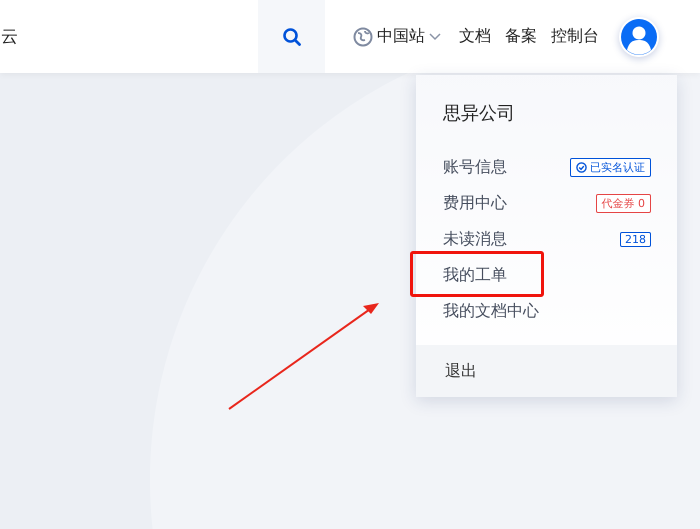 This screenshot has width=700, height=529. Describe the element at coordinates (475, 275) in the screenshot. I see `menu-item: 我的工单` at that location.